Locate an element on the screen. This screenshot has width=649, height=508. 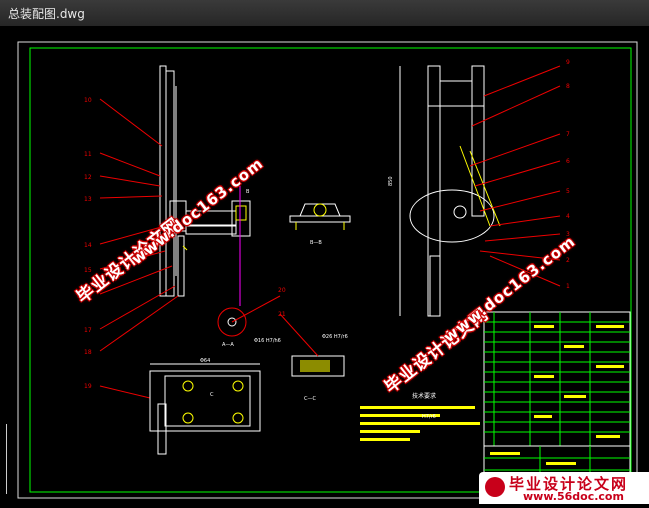
callout-12: 12 is located at coordinates (88, 177).